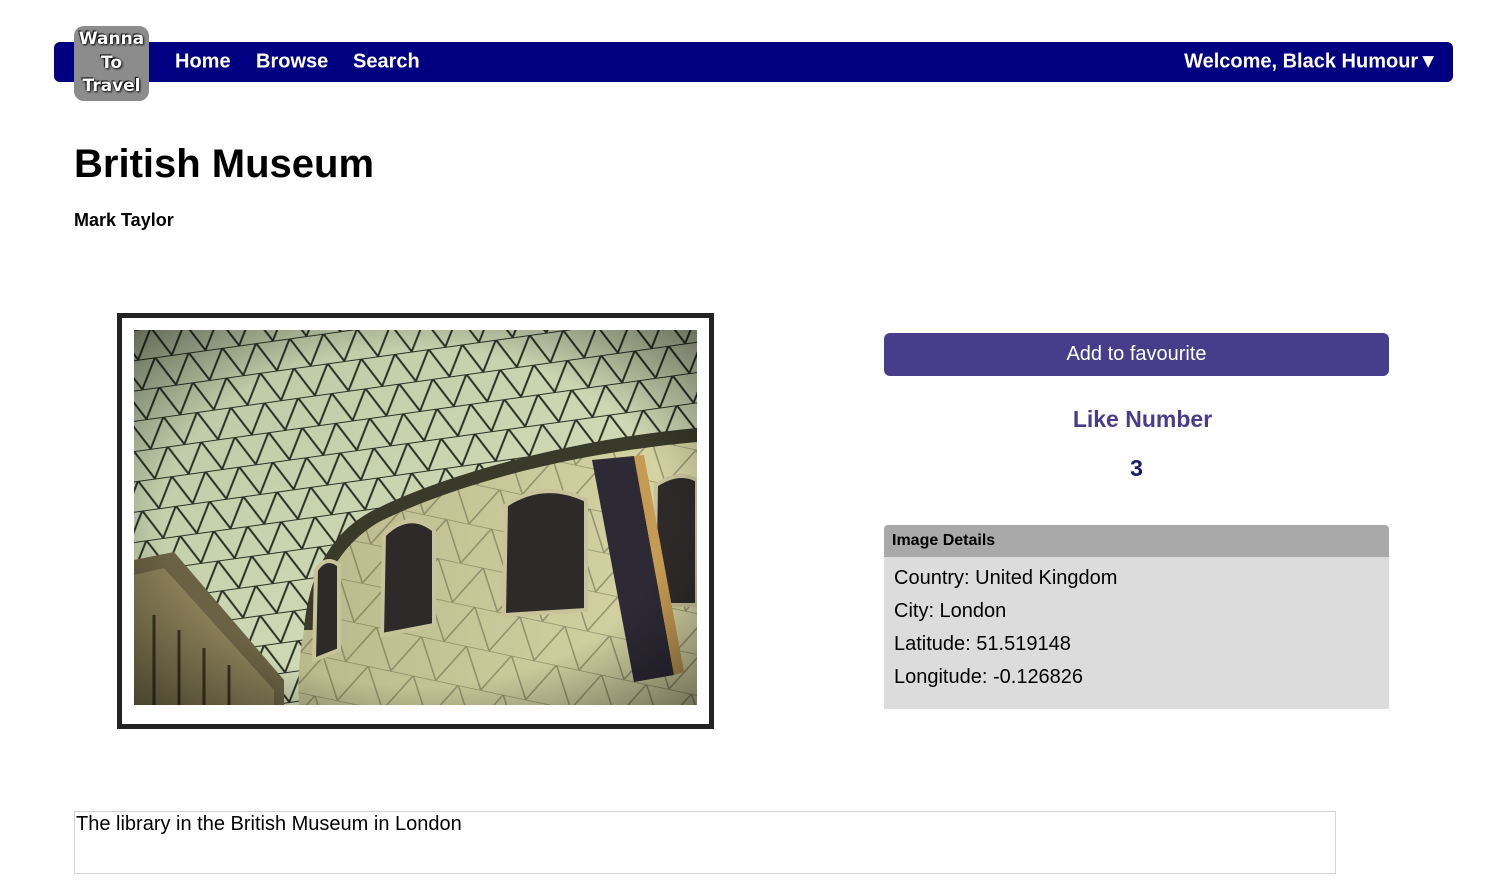 This screenshot has height=888, width=1508. I want to click on image-details-header: Image Details, so click(1136, 541).